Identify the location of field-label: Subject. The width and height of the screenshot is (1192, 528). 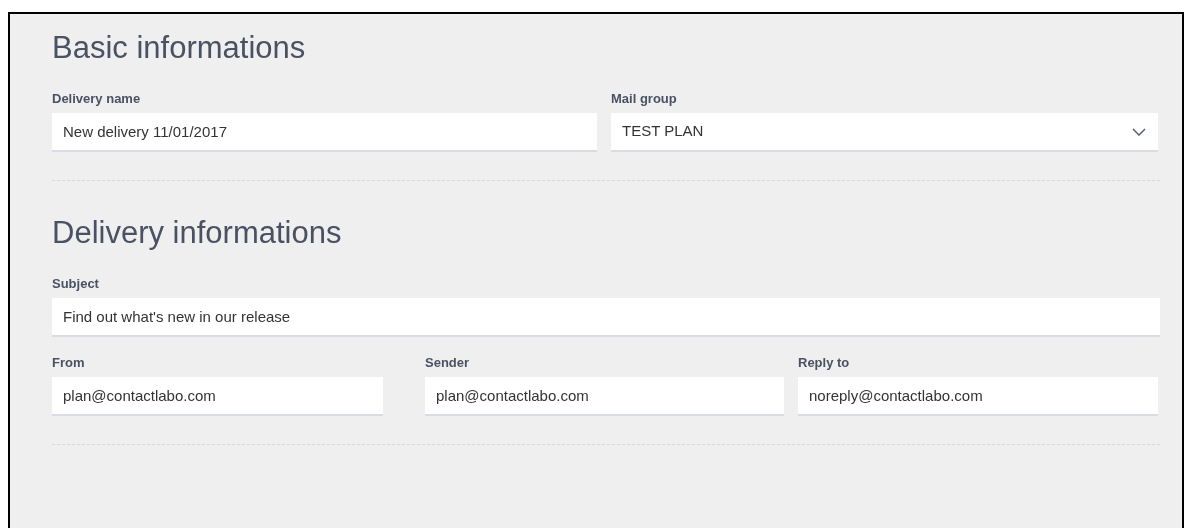
(76, 284).